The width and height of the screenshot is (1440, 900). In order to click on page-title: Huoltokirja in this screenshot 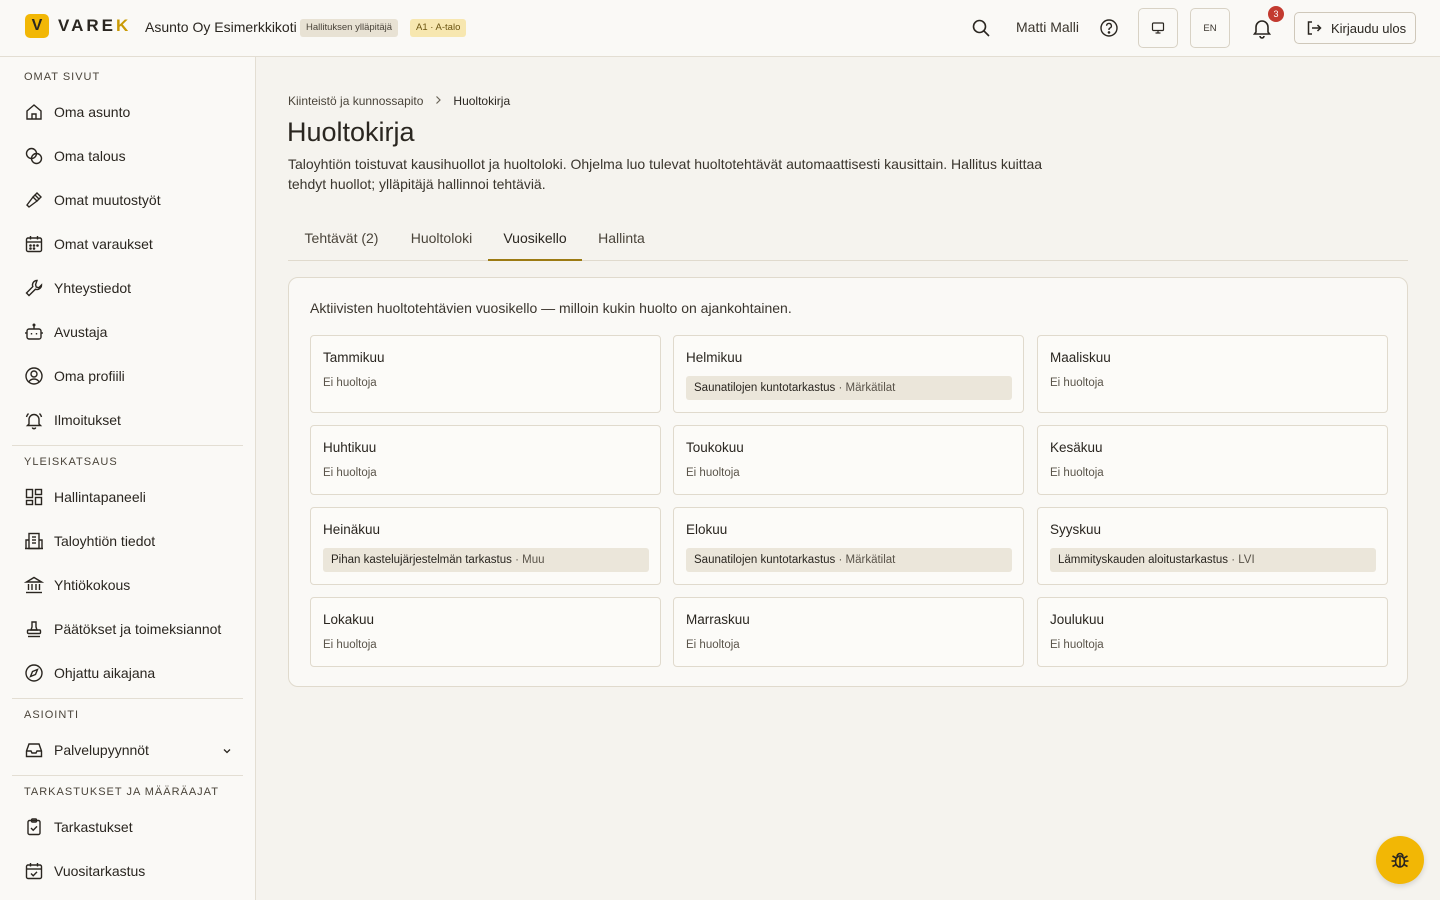, I will do `click(351, 132)`.